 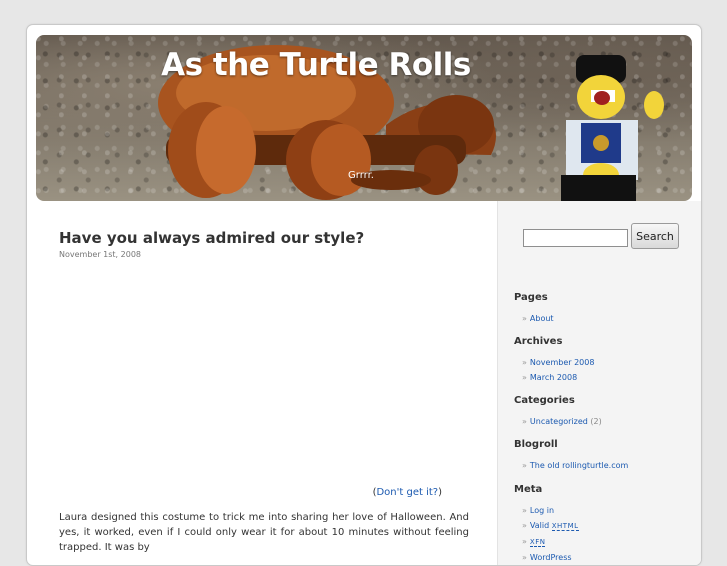 I want to click on search-input, so click(x=575, y=238).